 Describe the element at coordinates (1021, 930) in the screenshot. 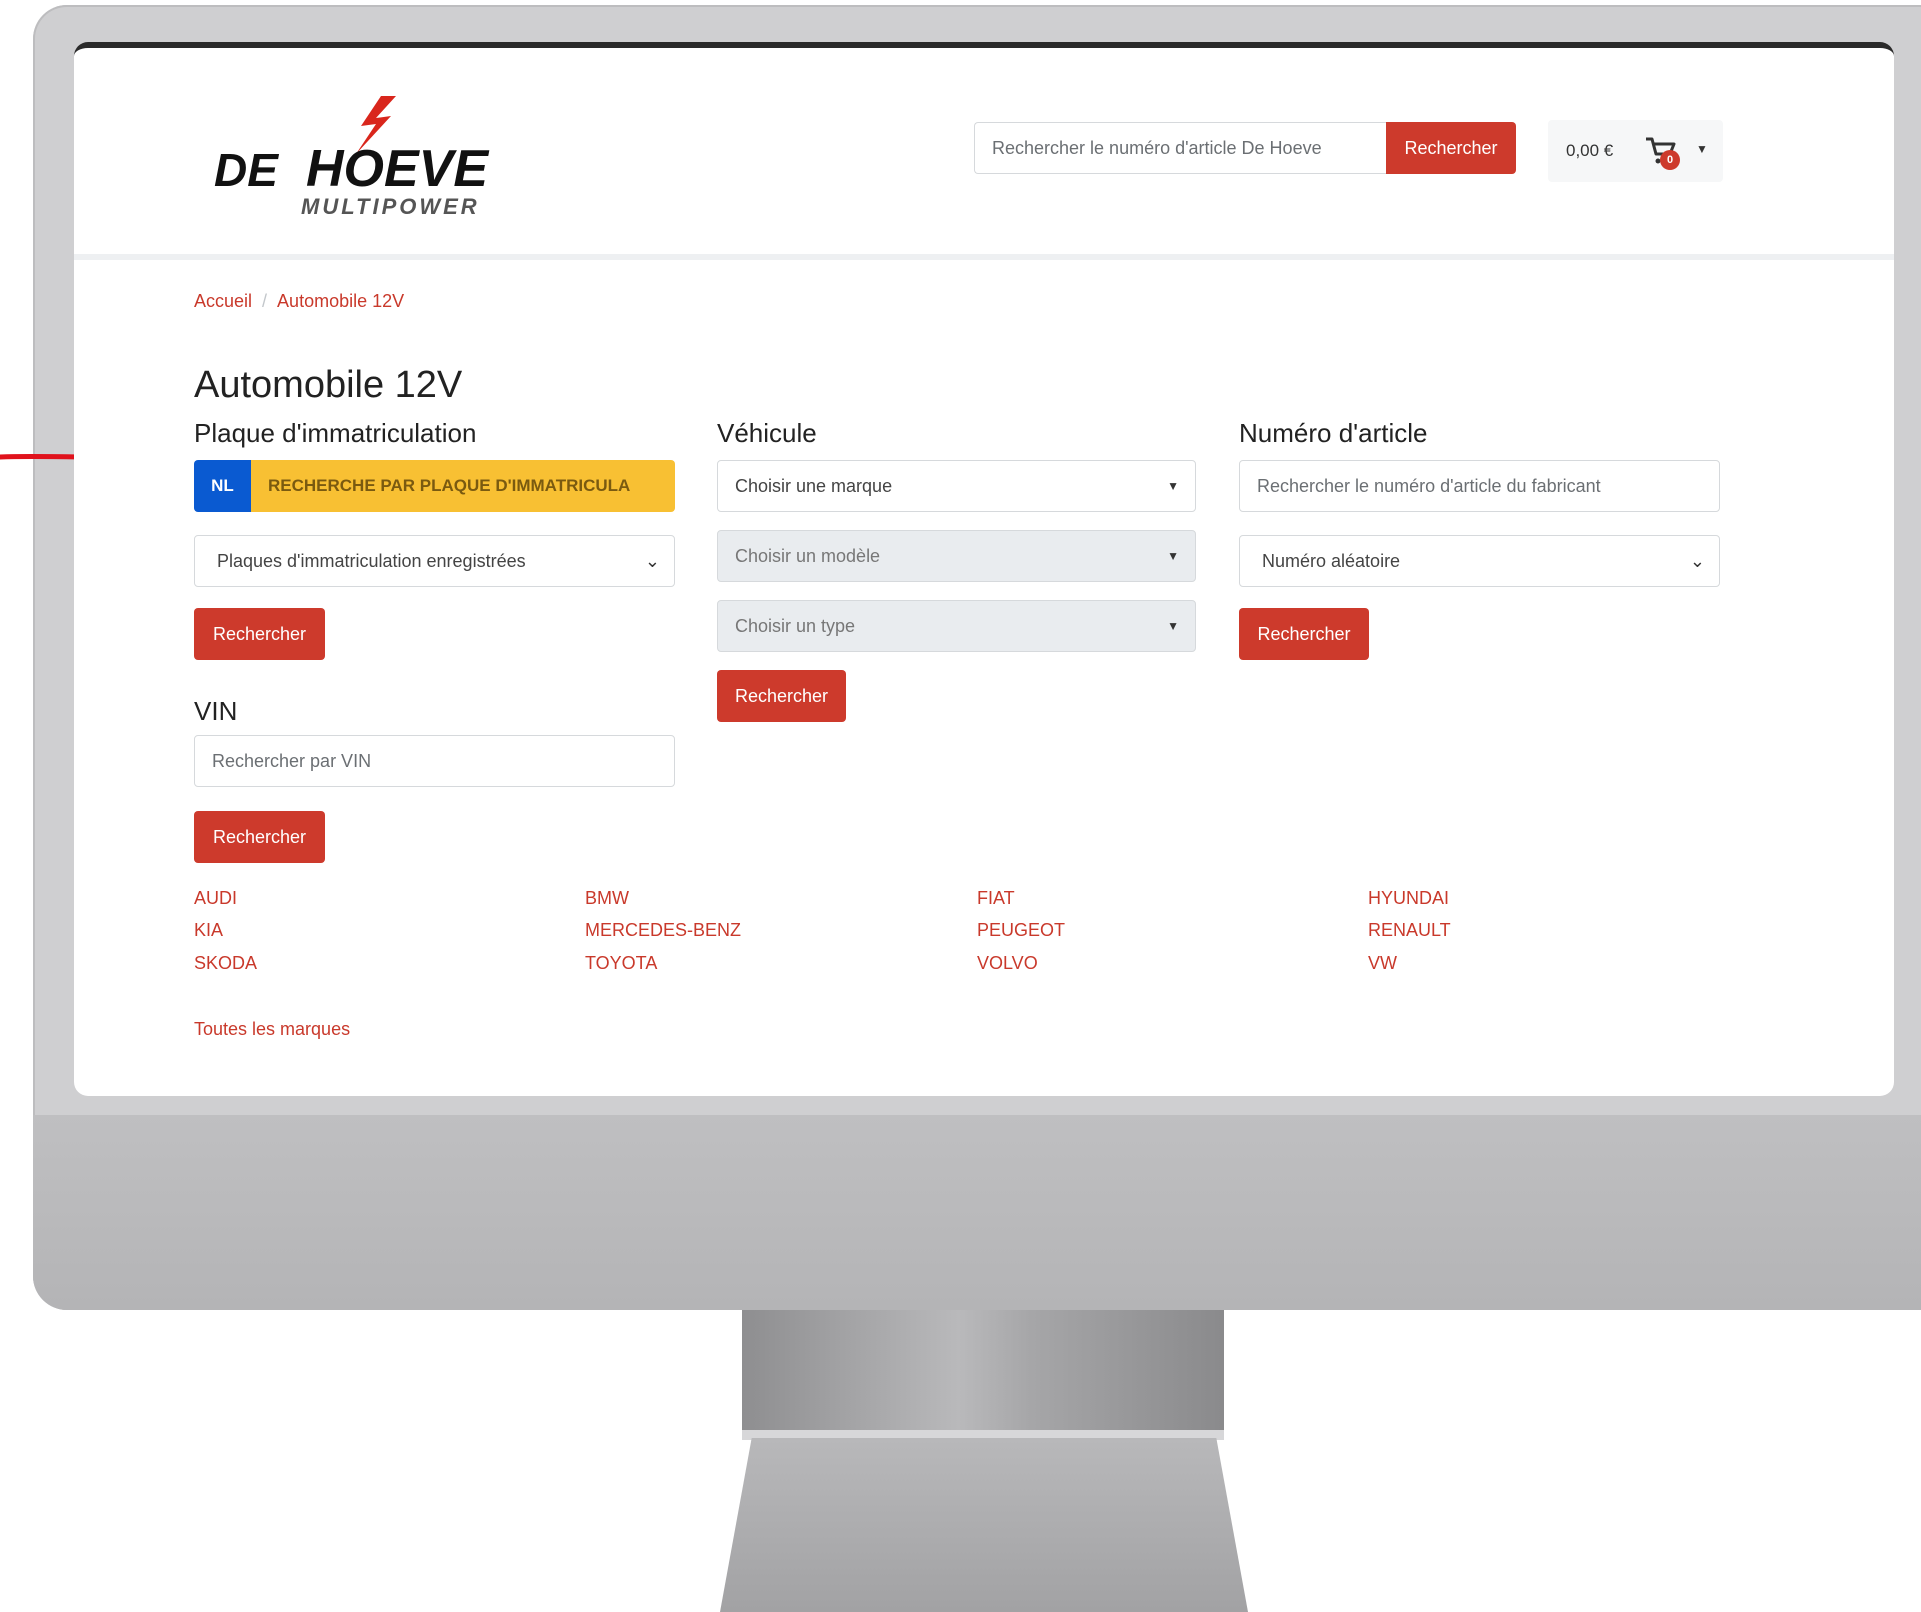

I see `brand-link-peugeot: PEUGEOT` at that location.